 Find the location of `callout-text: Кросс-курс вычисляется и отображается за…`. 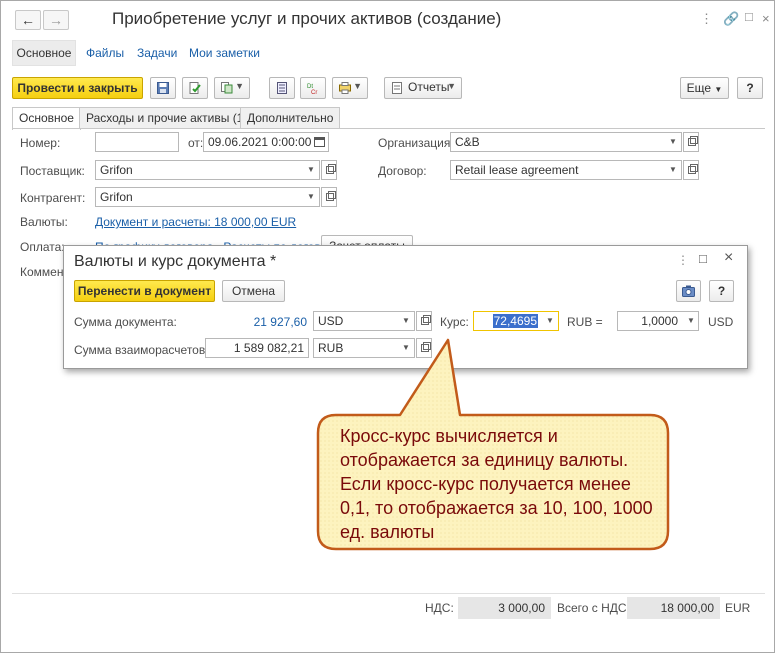

callout-text: Кросс-курс вычисляется и отображается за… is located at coordinates (496, 484).